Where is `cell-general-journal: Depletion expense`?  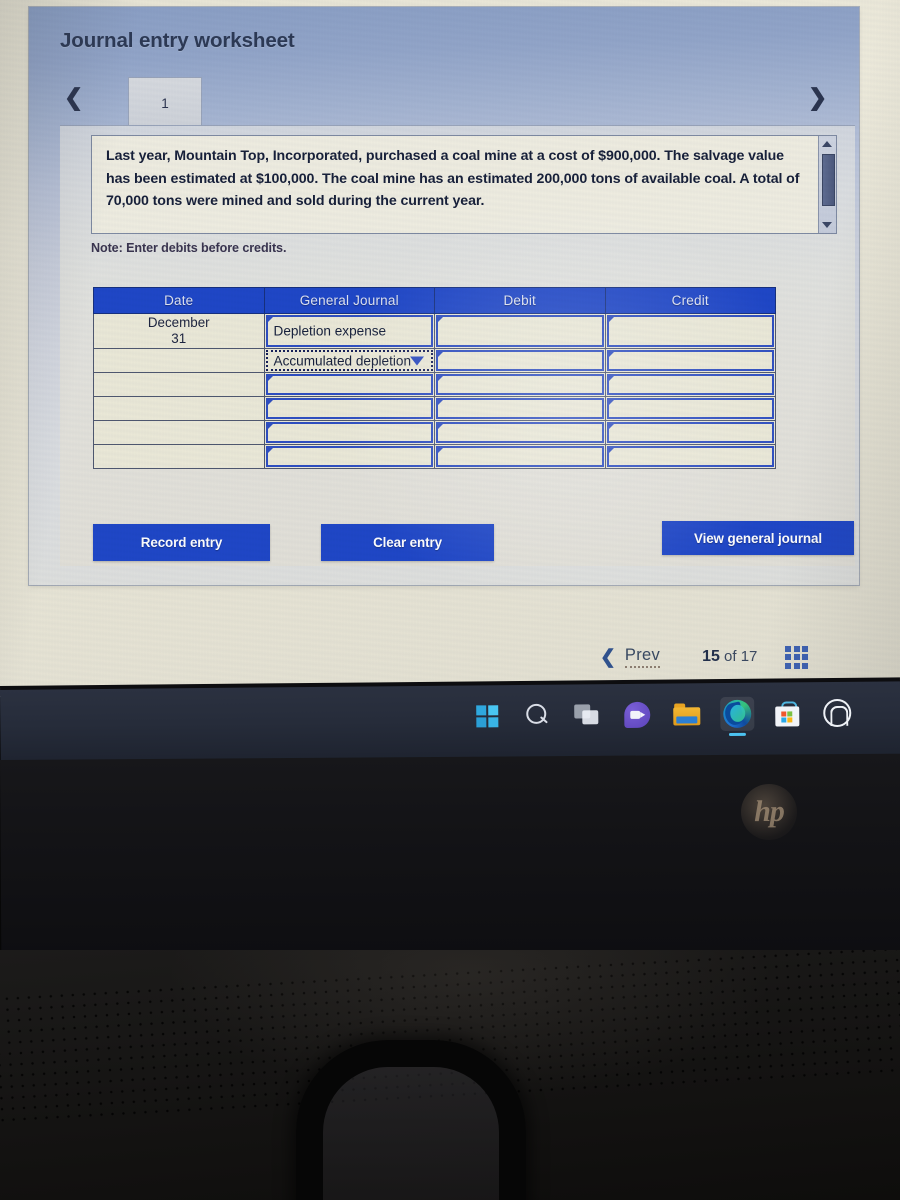
cell-general-journal: Depletion expense is located at coordinates (349, 331).